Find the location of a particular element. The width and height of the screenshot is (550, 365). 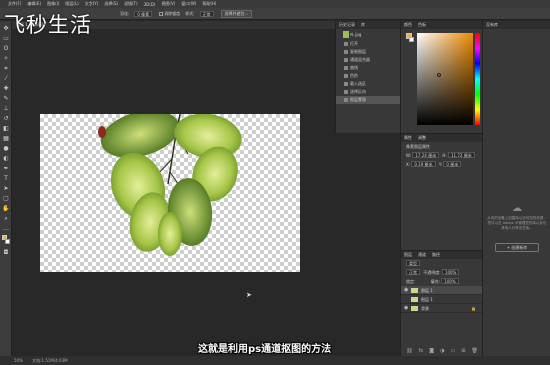

style-select: 正常 is located at coordinates (206, 13).